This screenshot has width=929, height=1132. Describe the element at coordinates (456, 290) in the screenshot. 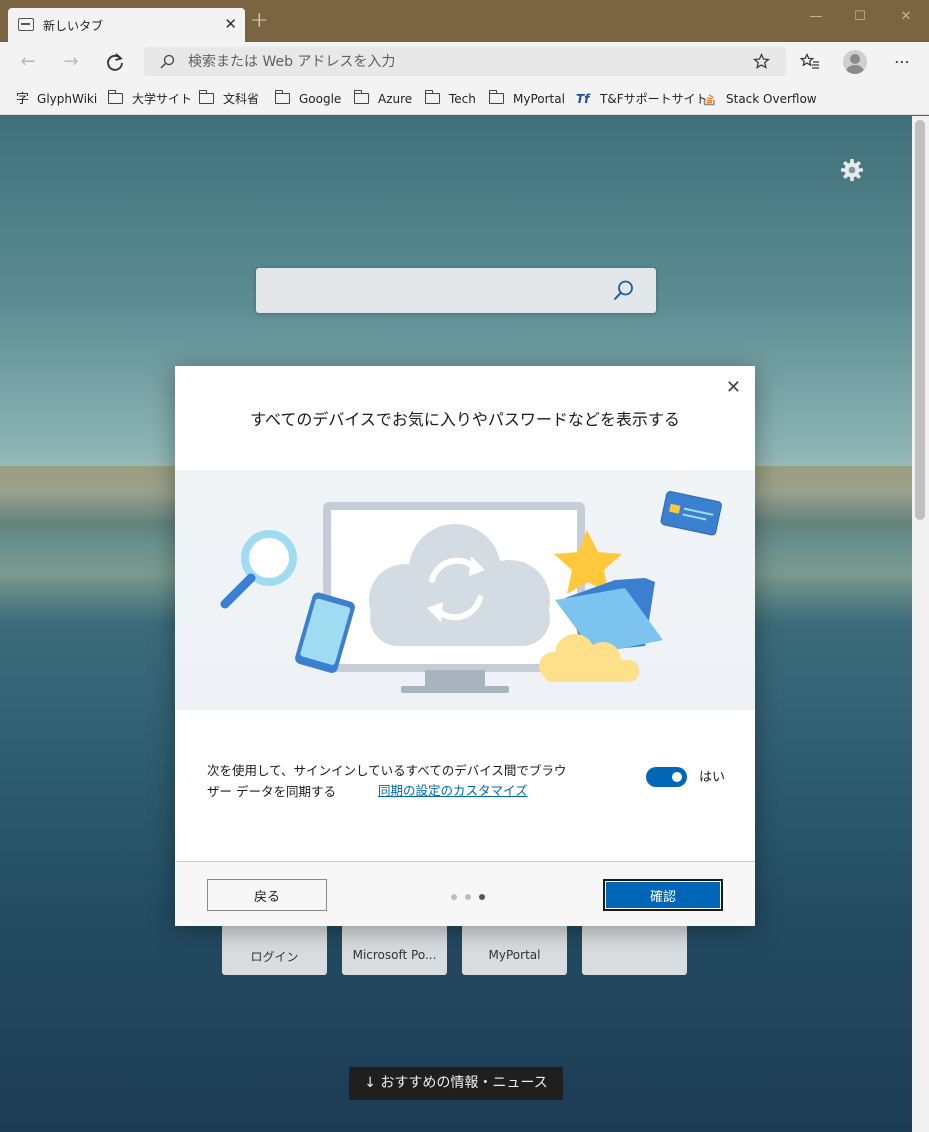

I see `web-search-box` at that location.